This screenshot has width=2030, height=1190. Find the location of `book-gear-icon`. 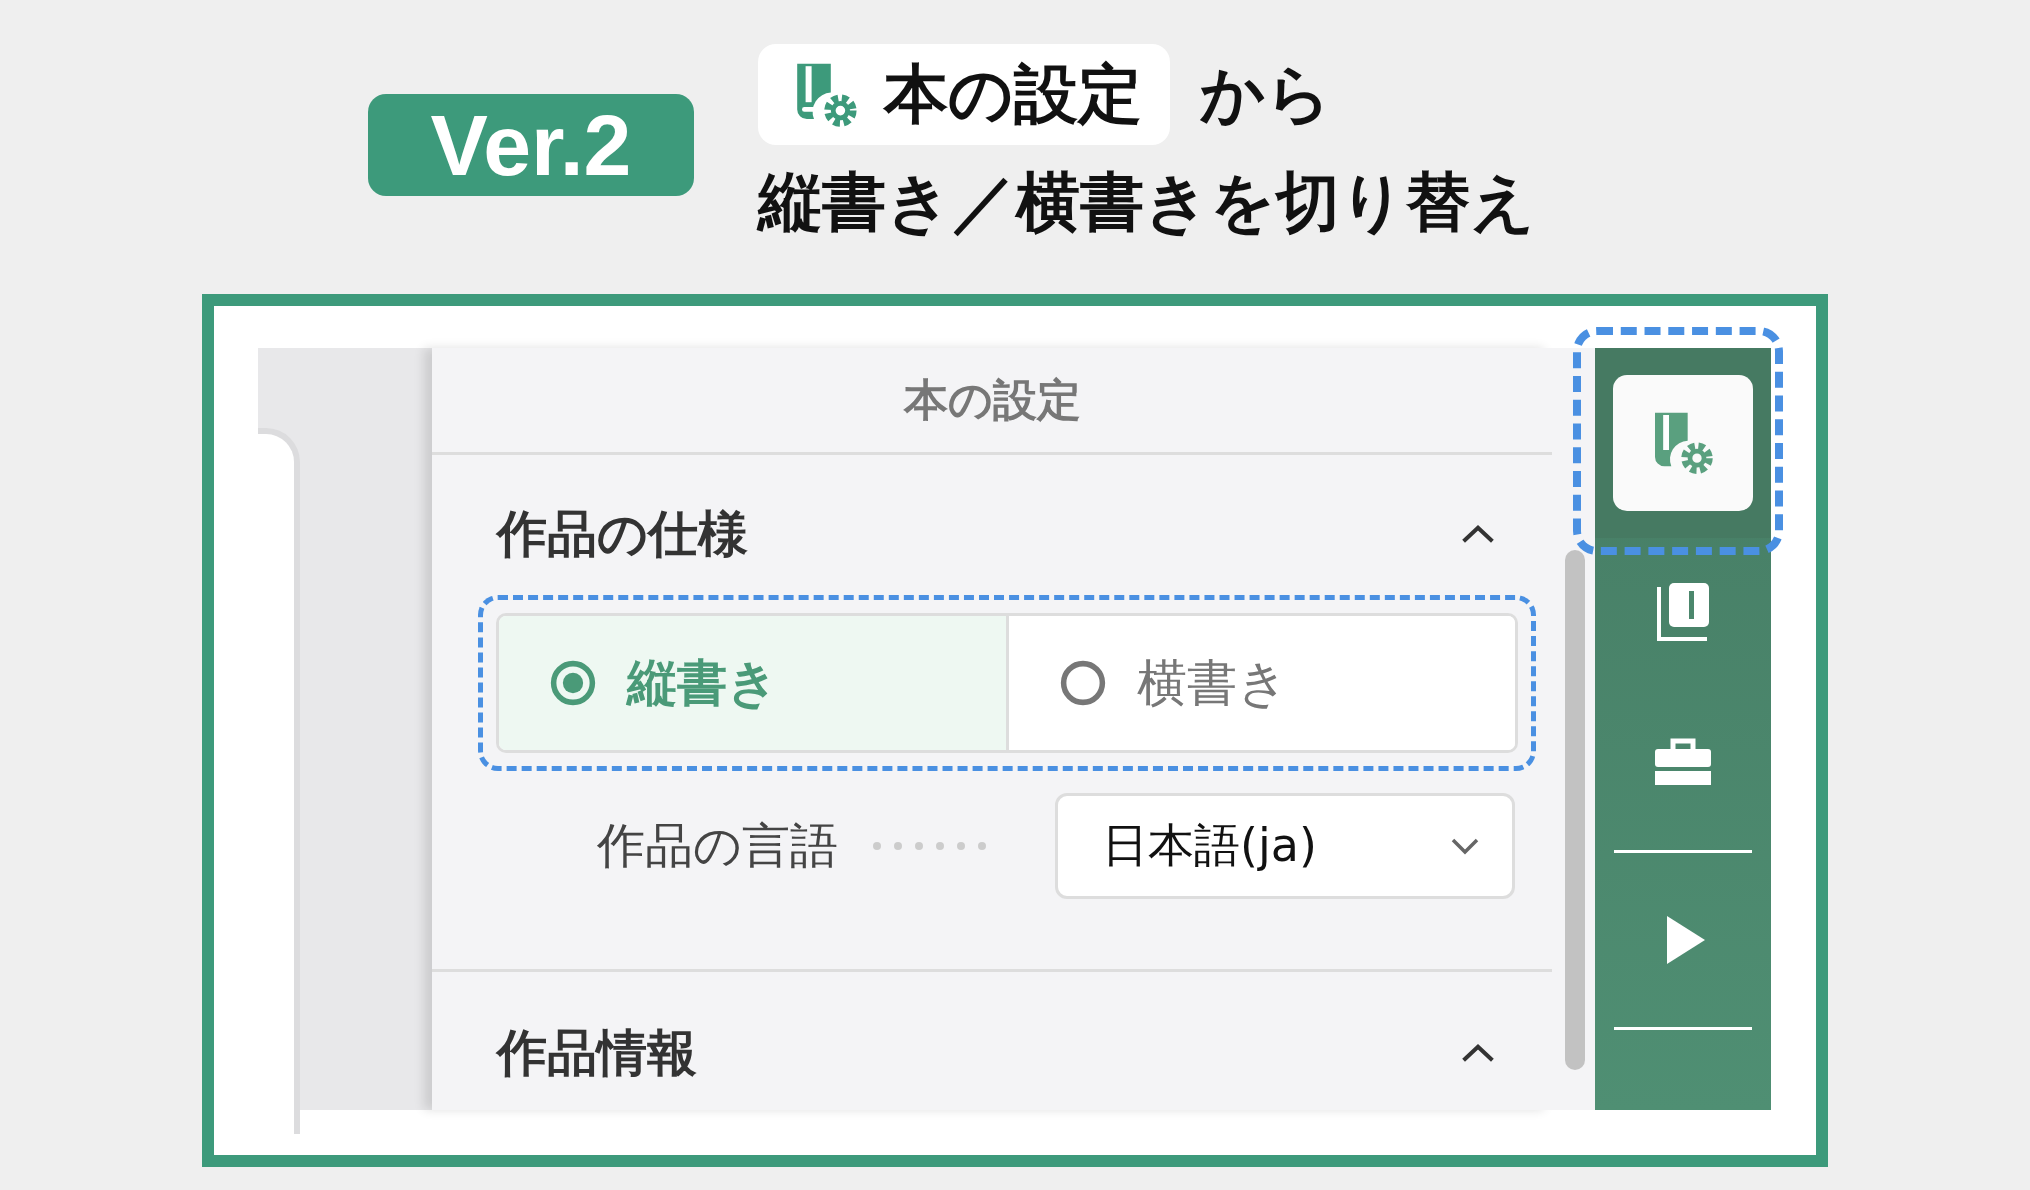

book-gear-icon is located at coordinates (1683, 443).